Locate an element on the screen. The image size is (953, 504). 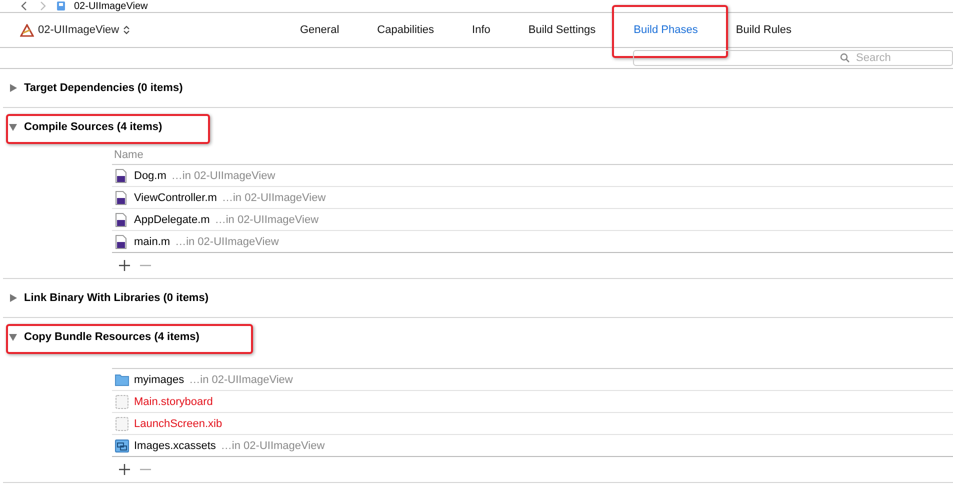
stepper-chevron-icon is located at coordinates (126, 30).